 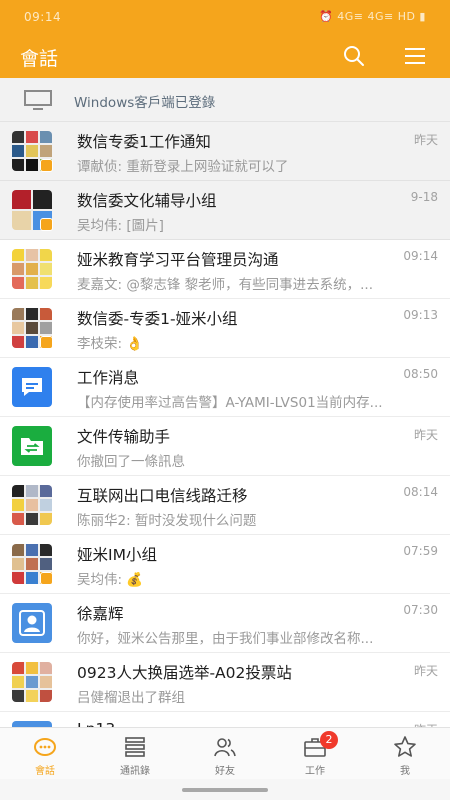 What do you see at coordinates (131, 462) in the screenshot?
I see `chat-preview: 你撤回了一條訊息` at bounding box center [131, 462].